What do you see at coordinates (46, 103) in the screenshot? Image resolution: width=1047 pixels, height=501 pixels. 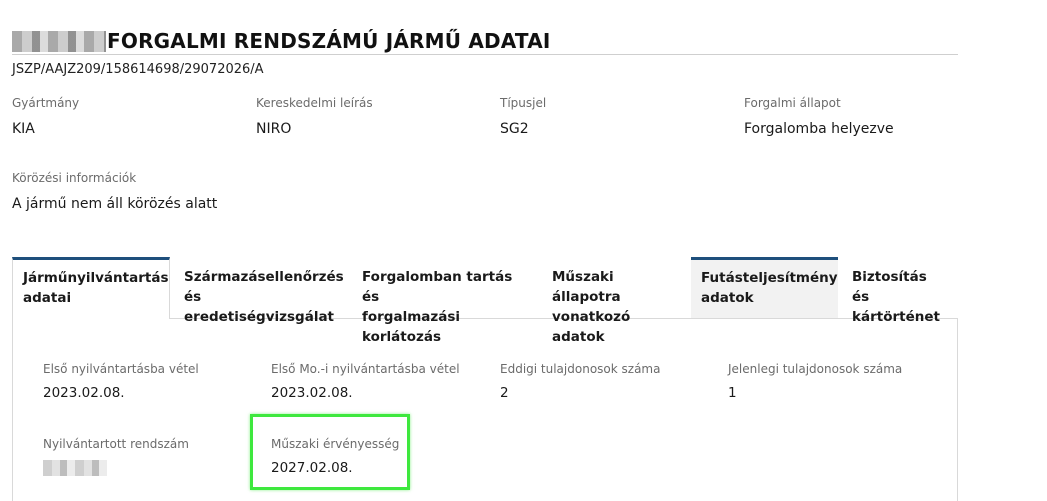 I see `manufacturer-label: Gyártmány` at bounding box center [46, 103].